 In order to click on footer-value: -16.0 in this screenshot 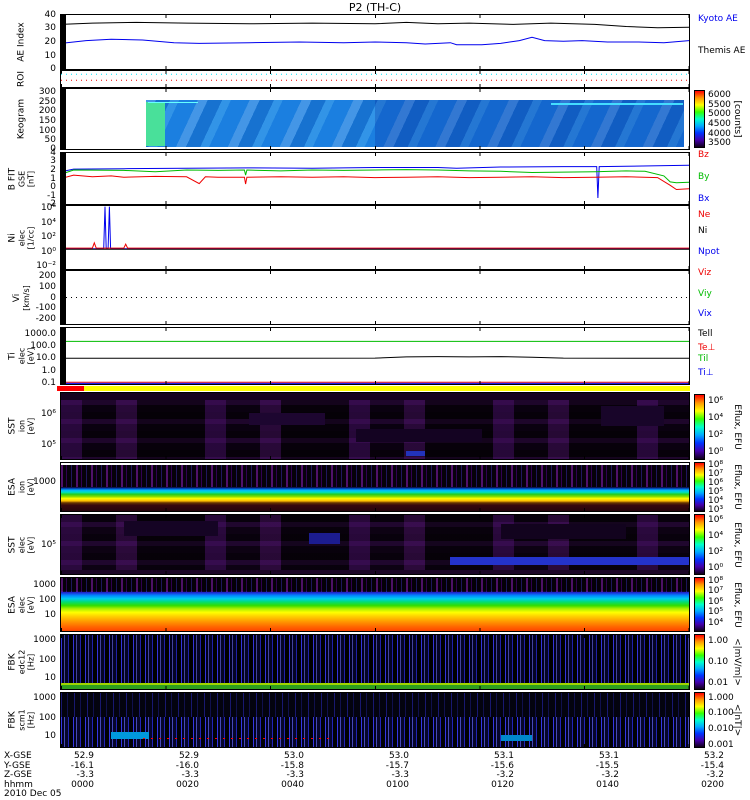, I will do `click(187, 765)`.